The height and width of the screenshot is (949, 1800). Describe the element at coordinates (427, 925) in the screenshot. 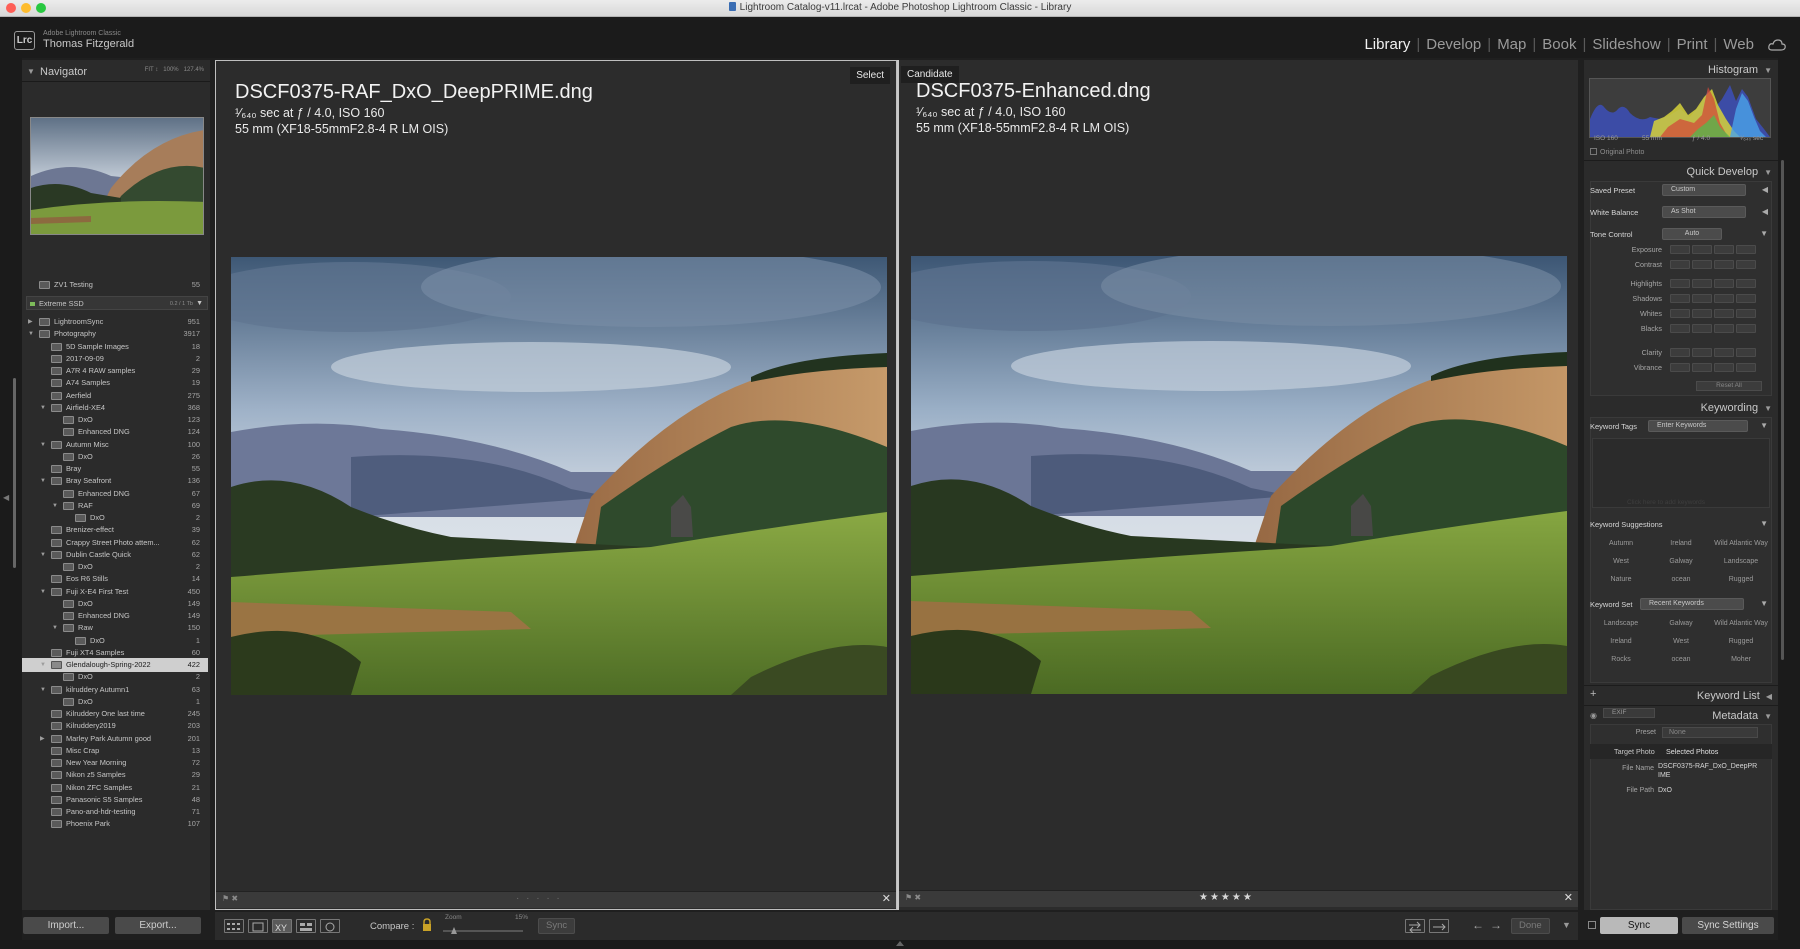

I see `lock-icon` at that location.